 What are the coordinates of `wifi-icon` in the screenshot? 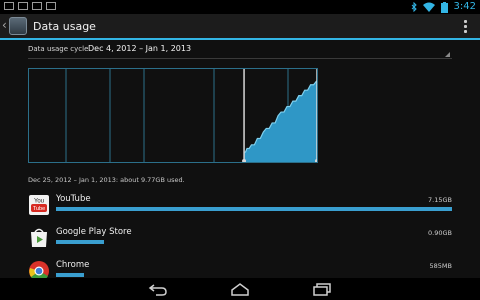 It's located at (428, 7).